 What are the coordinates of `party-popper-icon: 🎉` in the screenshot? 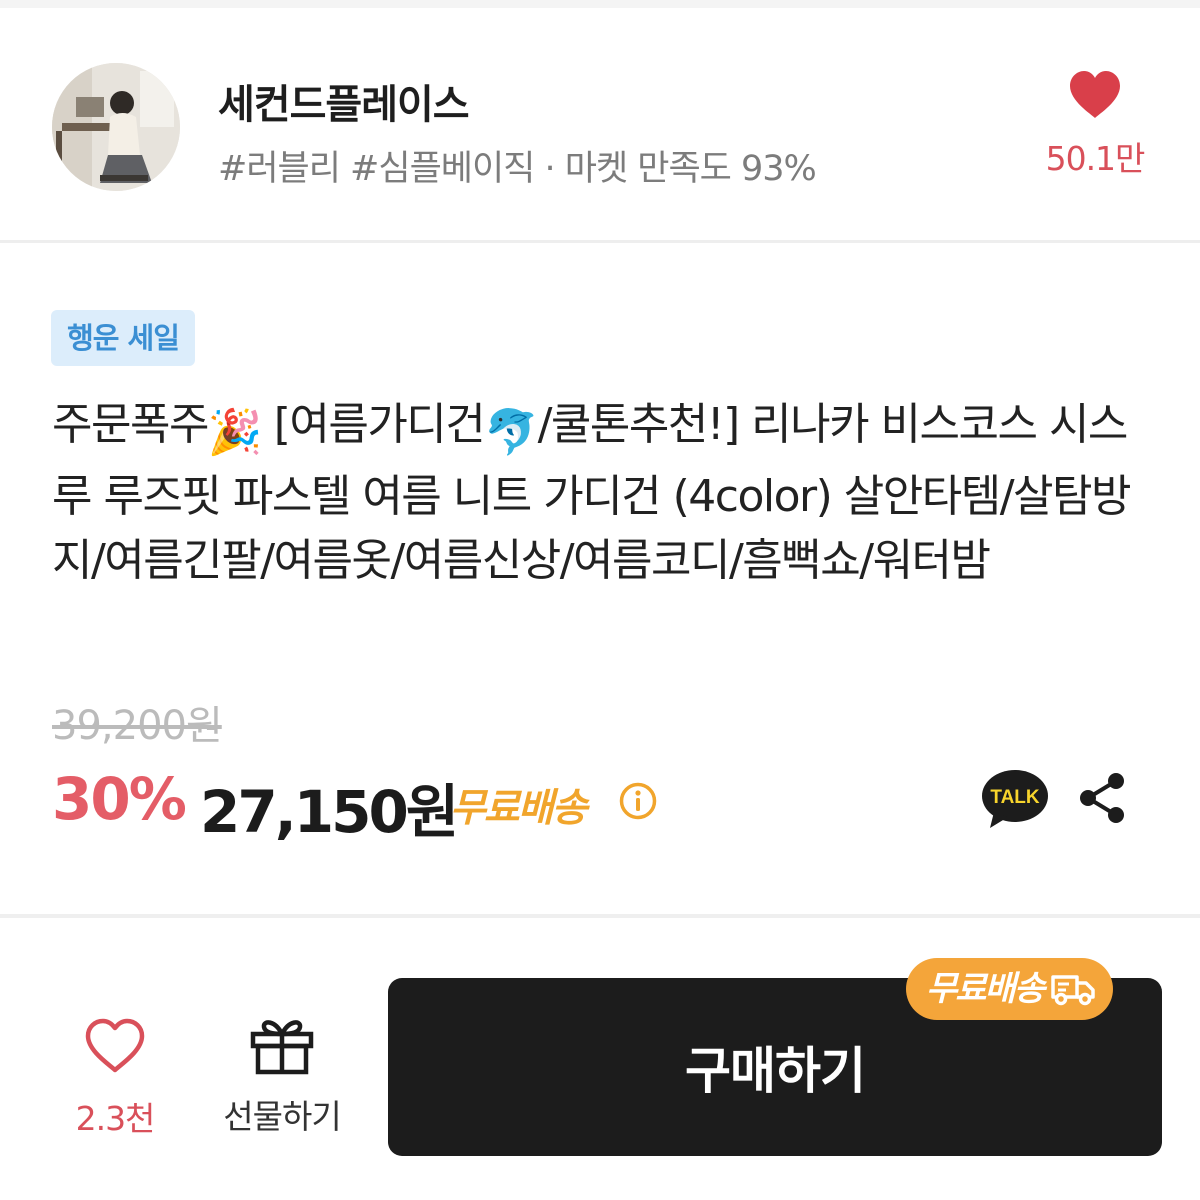 It's located at (235, 432).